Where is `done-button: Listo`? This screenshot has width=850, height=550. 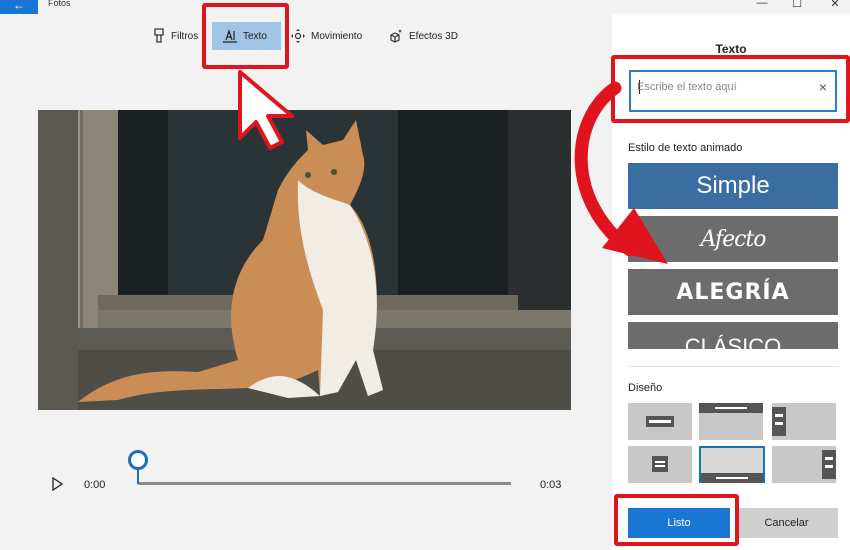
done-button: Listo is located at coordinates (679, 523).